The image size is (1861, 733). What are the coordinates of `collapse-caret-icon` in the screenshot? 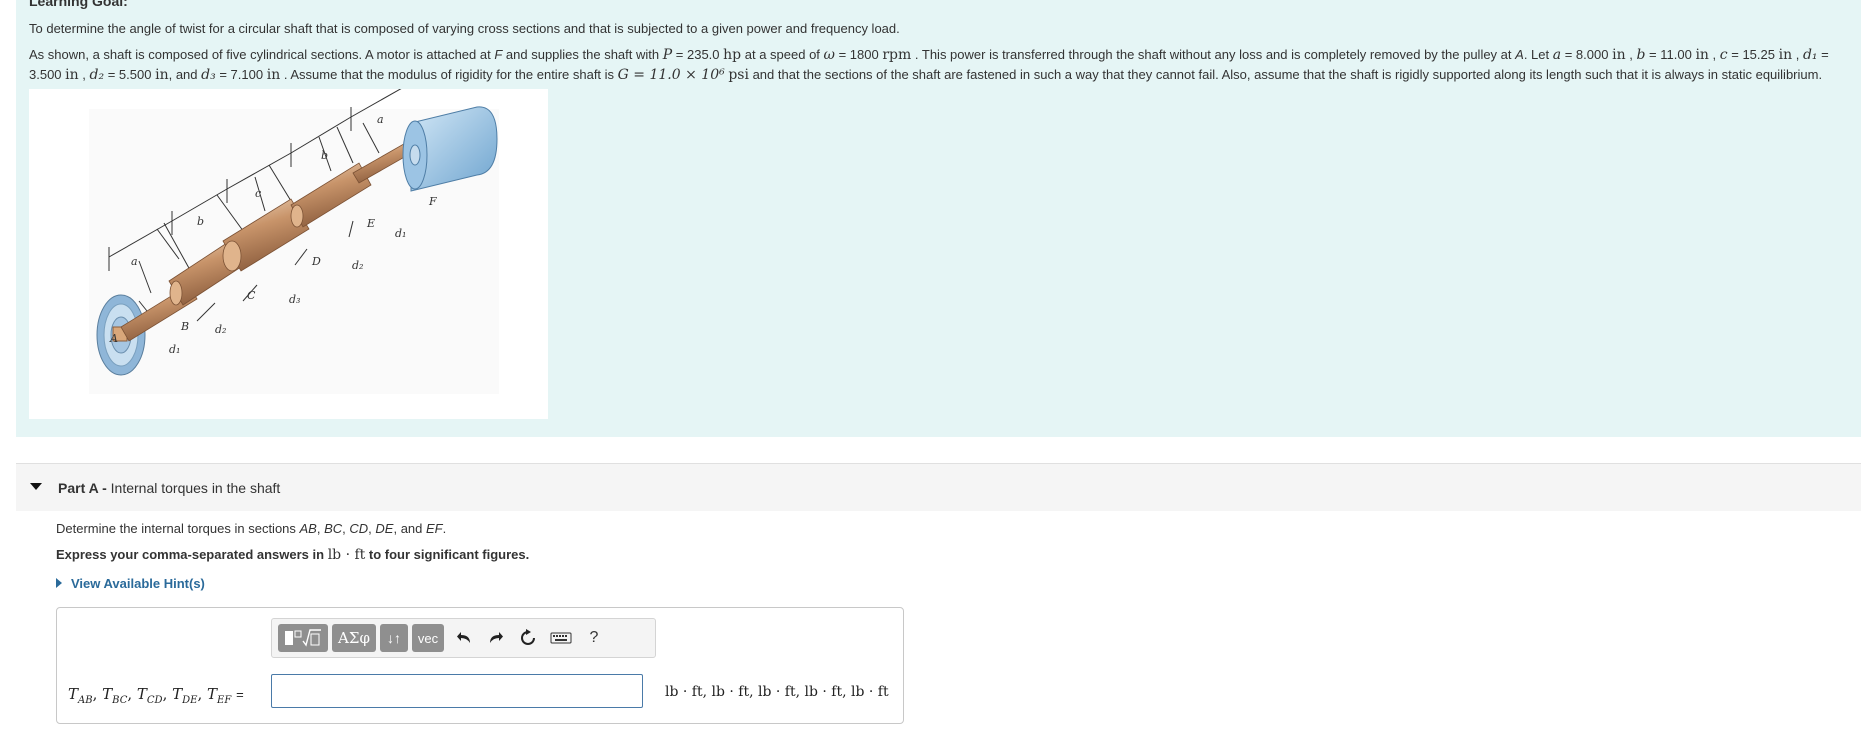 It's located at (36, 486).